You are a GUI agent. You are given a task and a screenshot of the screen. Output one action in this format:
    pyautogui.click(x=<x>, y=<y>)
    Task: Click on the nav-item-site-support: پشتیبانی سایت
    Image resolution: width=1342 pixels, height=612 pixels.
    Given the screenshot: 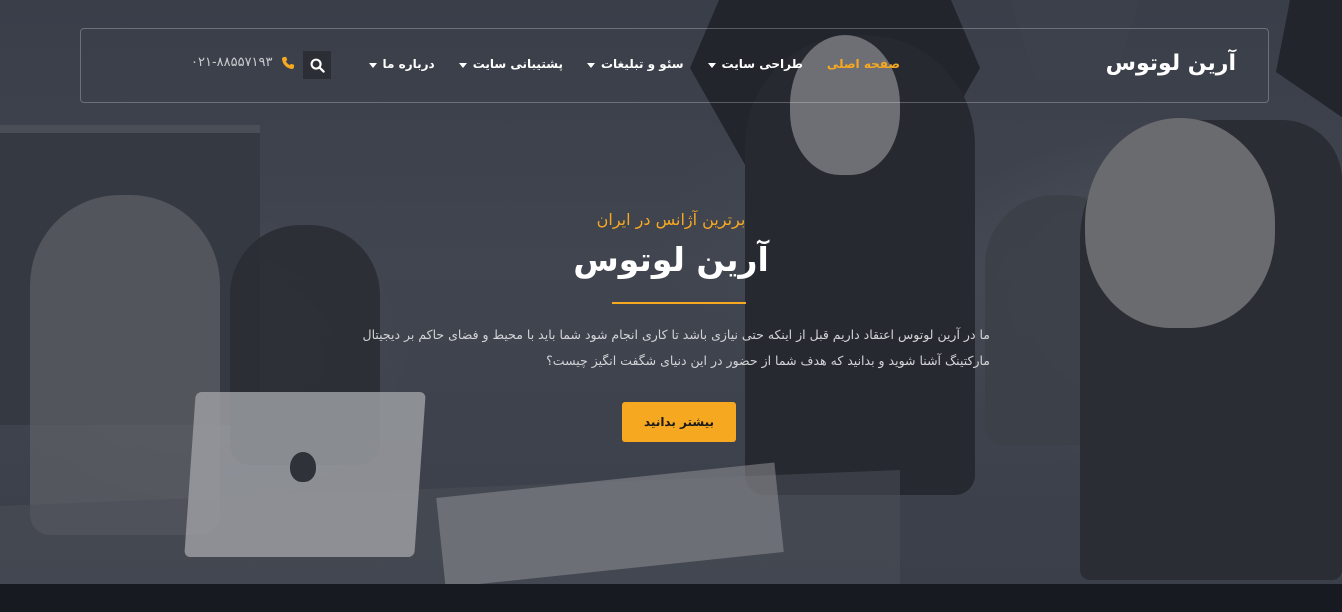 What is the action you would take?
    pyautogui.click(x=510, y=64)
    